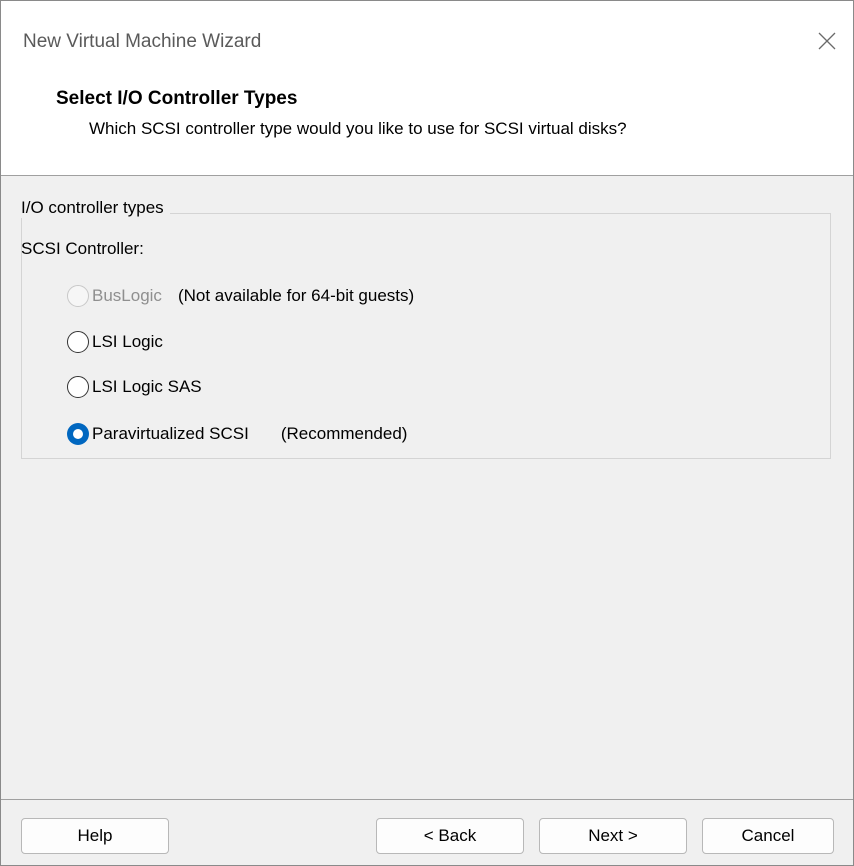  I want to click on close-button, so click(827, 41).